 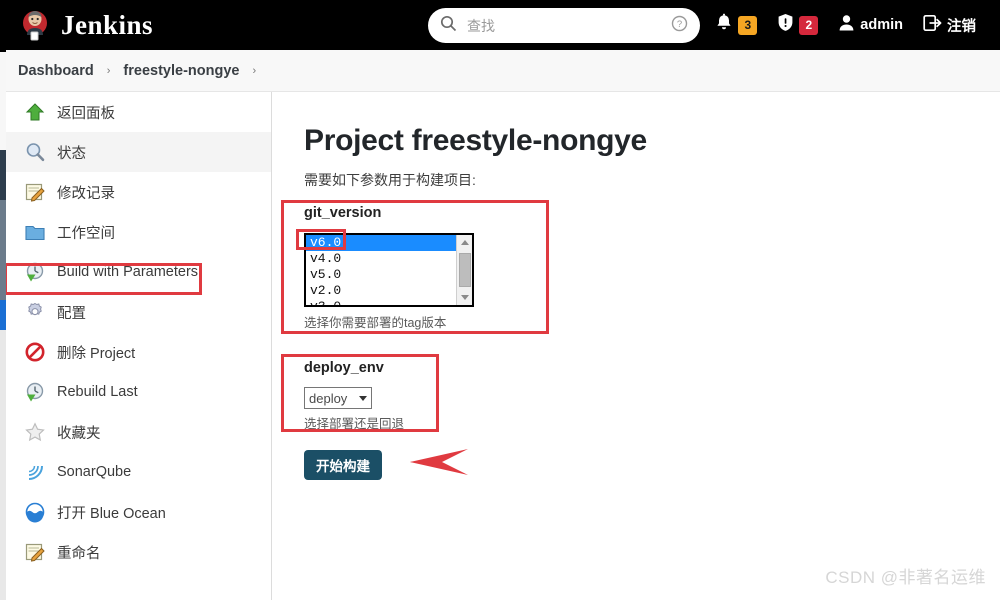 I want to click on user-name: admin, so click(x=881, y=25).